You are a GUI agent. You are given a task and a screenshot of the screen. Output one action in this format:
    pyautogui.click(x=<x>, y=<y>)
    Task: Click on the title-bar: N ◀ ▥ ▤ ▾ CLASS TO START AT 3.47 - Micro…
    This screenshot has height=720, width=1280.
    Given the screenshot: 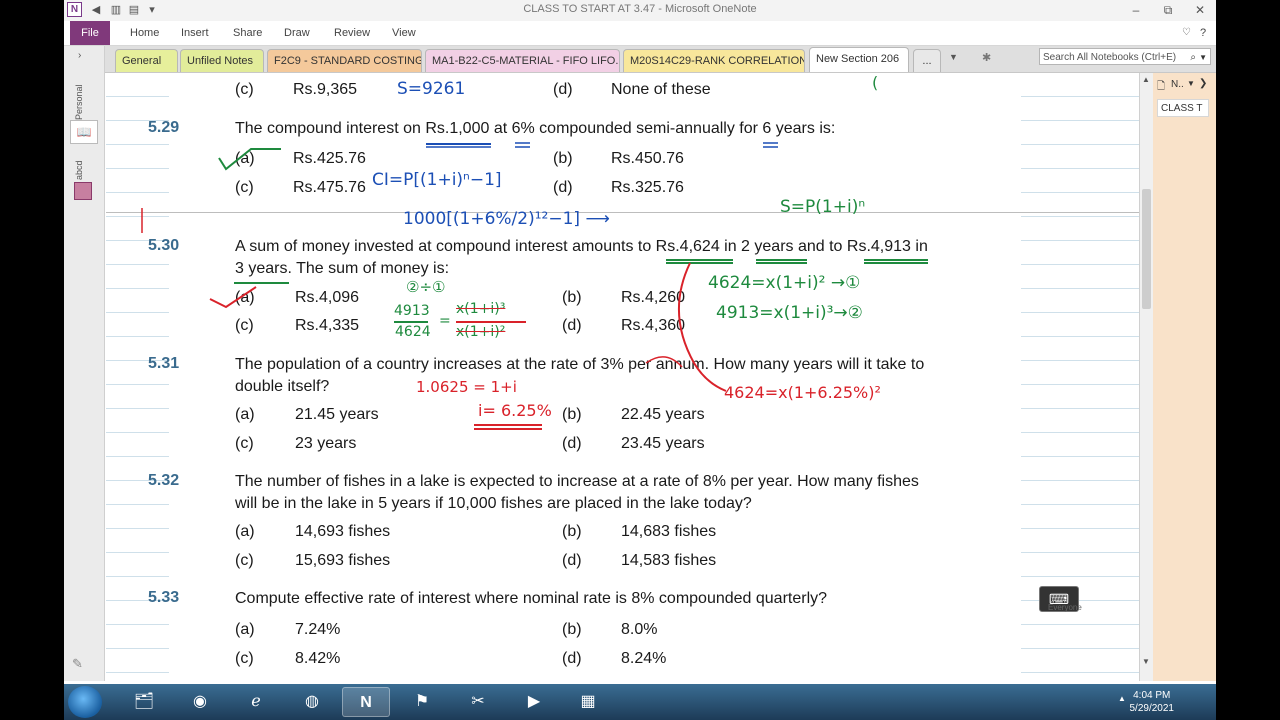 What is the action you would take?
    pyautogui.click(x=640, y=11)
    